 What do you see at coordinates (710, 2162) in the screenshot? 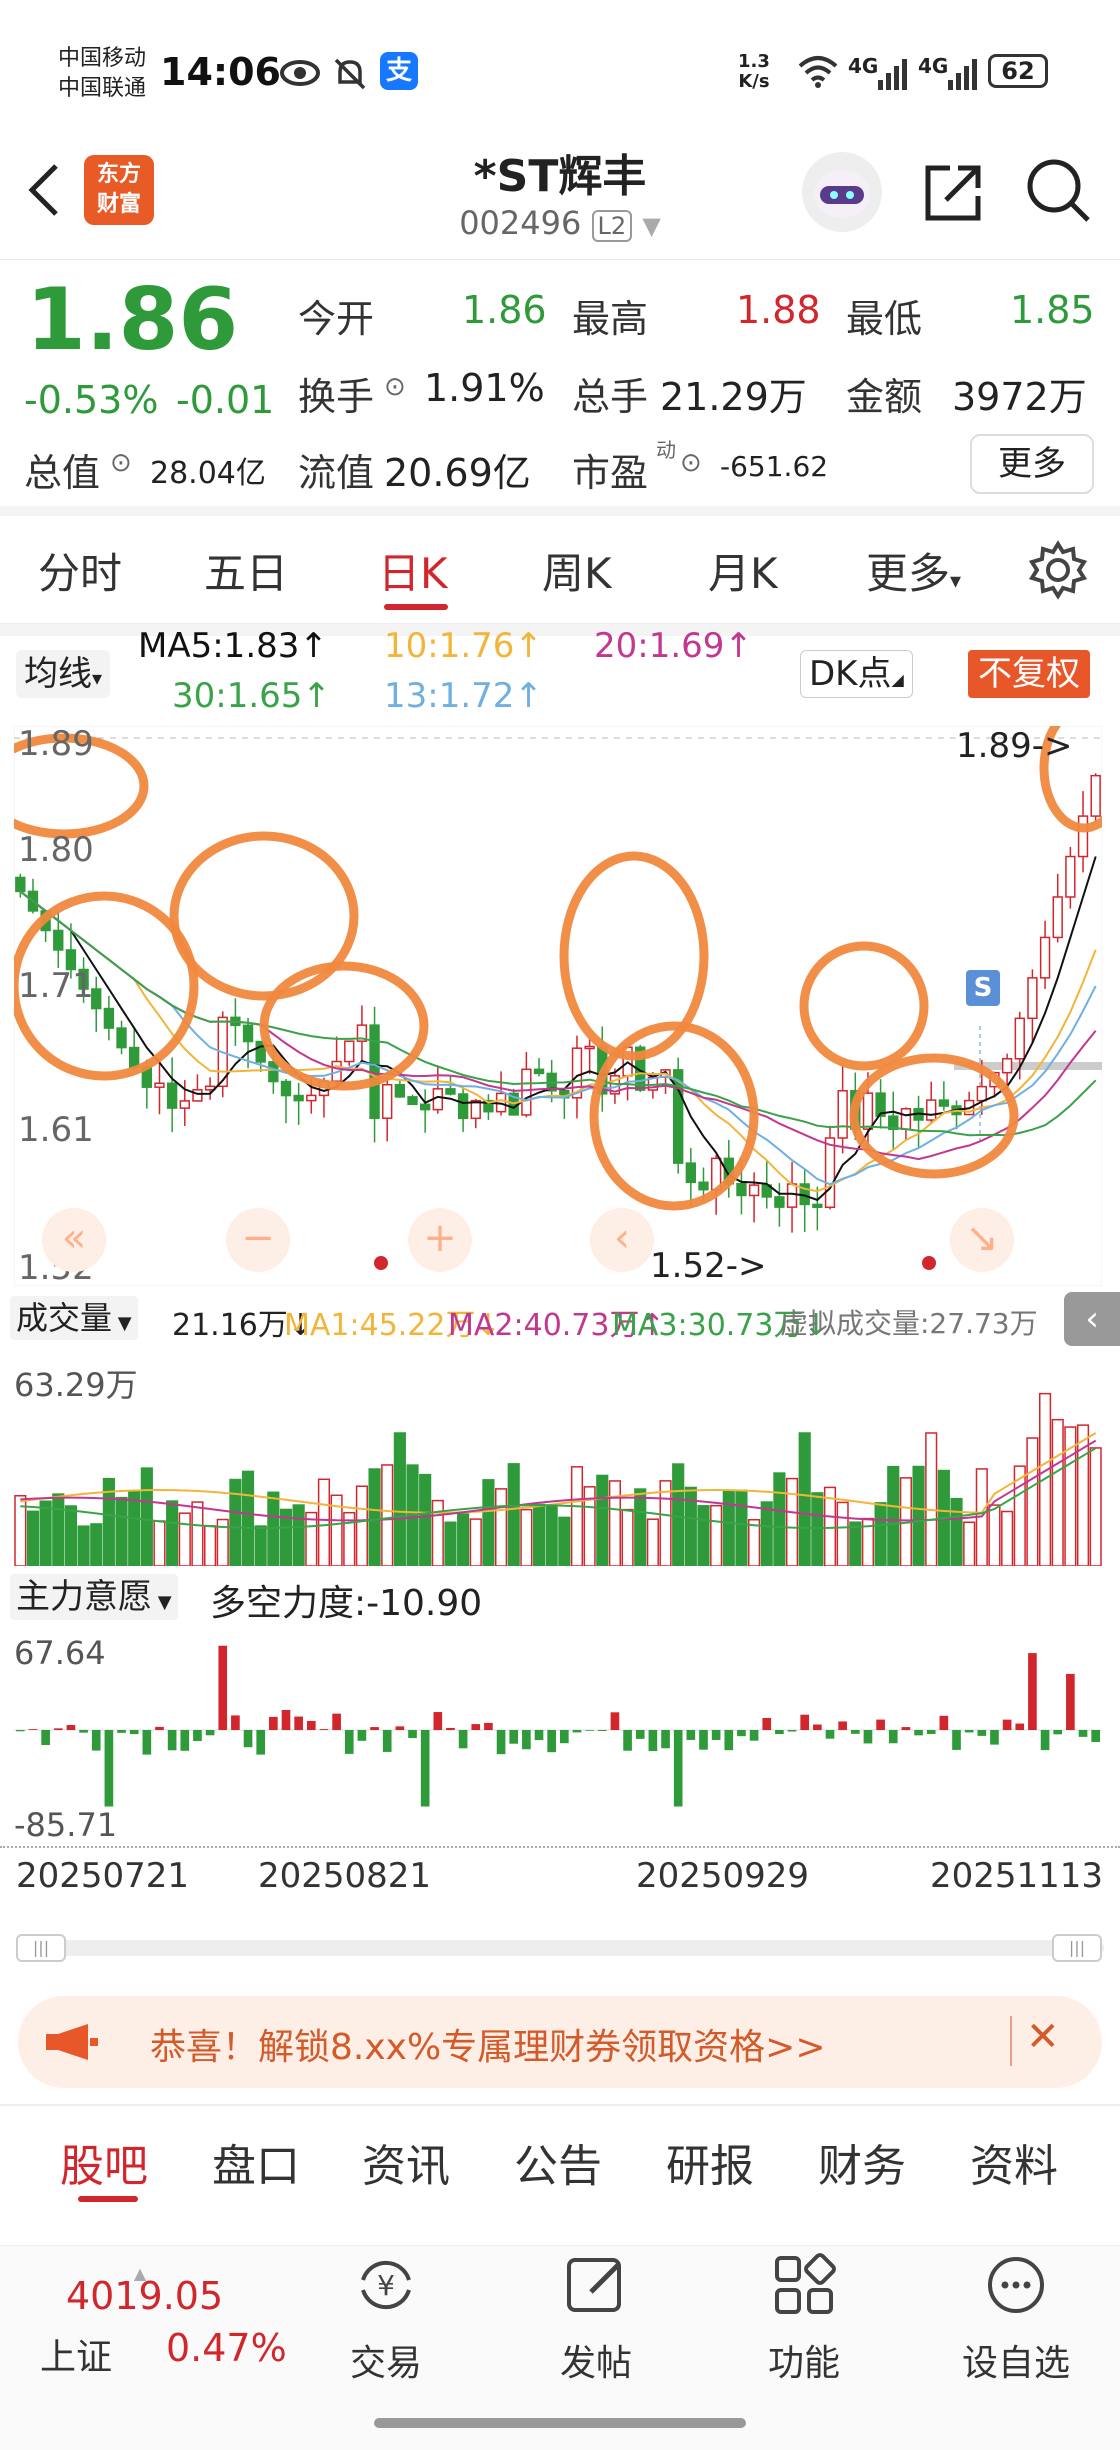
I see `tab-research: 研报` at bounding box center [710, 2162].